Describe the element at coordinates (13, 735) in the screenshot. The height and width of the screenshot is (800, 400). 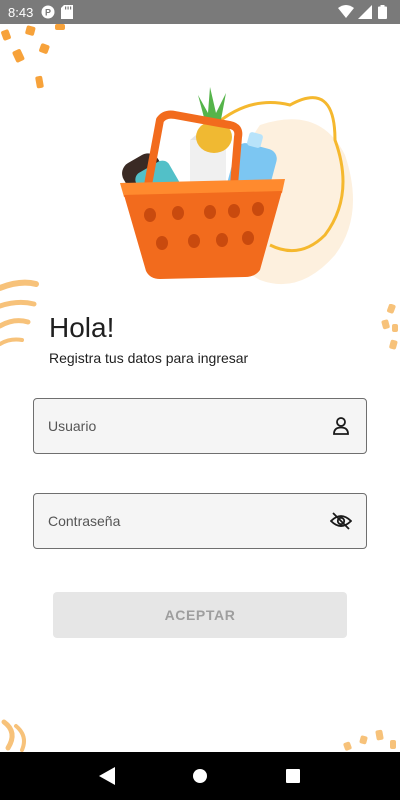
I see `decor-brush-bottom-left` at that location.